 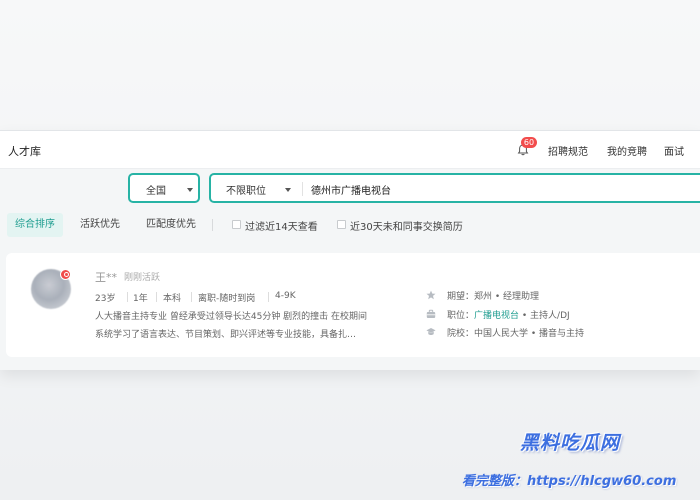 What do you see at coordinates (544, 316) in the screenshot?
I see `job-role: • 主持人/DJ` at bounding box center [544, 316].